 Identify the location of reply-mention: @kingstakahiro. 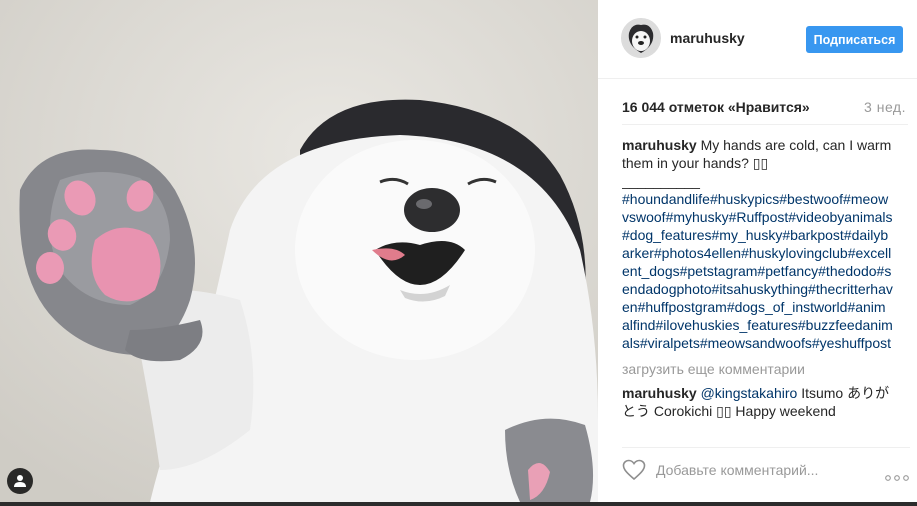
(749, 393).